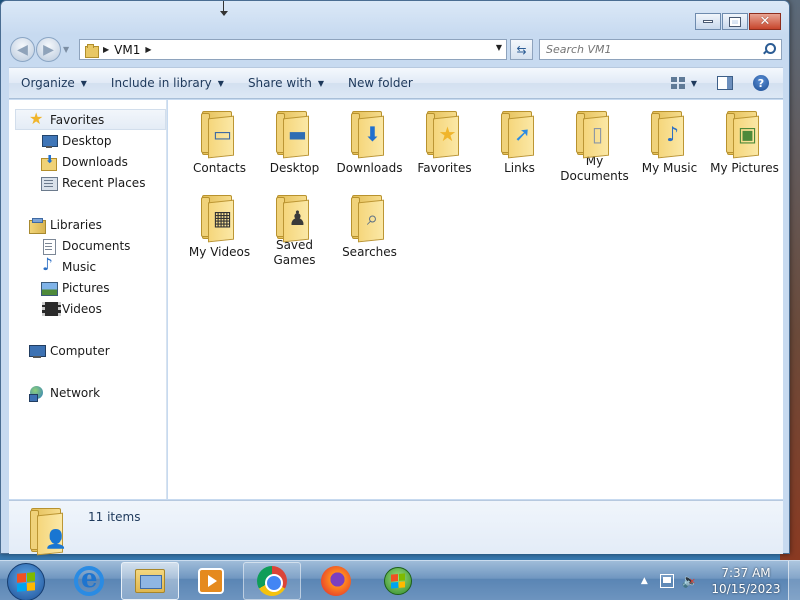 This screenshot has height=600, width=800. What do you see at coordinates (735, 21) in the screenshot?
I see `maximize-button` at bounding box center [735, 21].